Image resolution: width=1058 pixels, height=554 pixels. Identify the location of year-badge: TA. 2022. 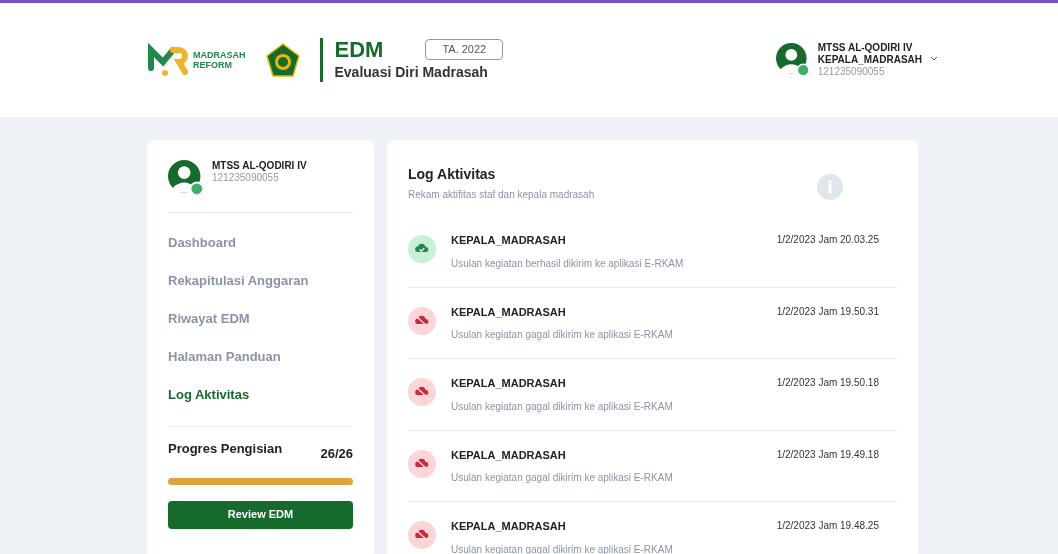
(464, 49).